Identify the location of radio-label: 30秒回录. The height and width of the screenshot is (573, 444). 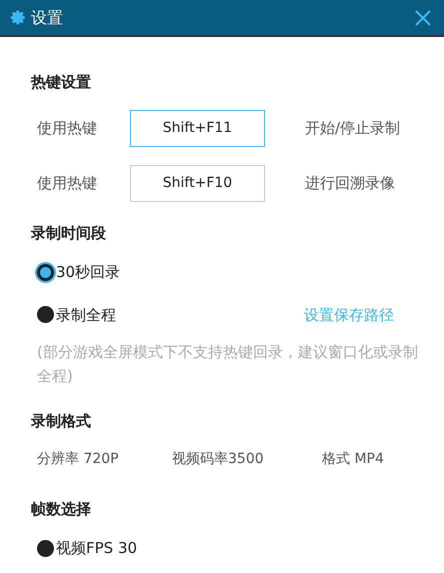
(88, 272).